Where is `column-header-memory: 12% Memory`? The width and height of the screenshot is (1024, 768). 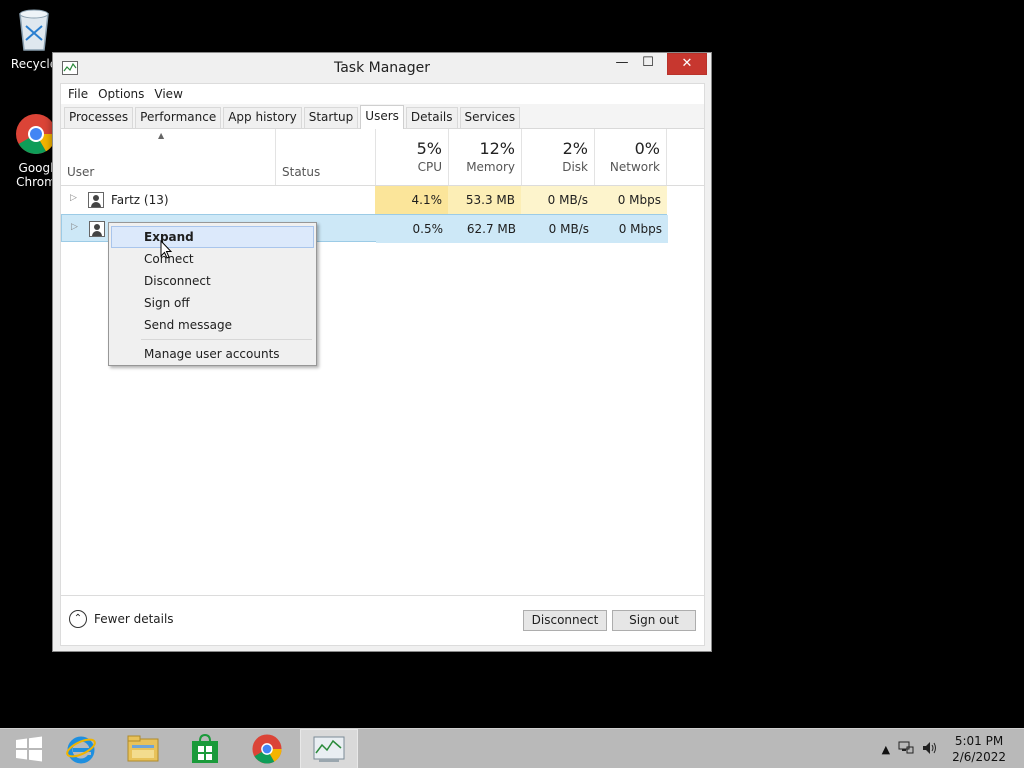
column-header-memory: 12% Memory is located at coordinates (484, 157).